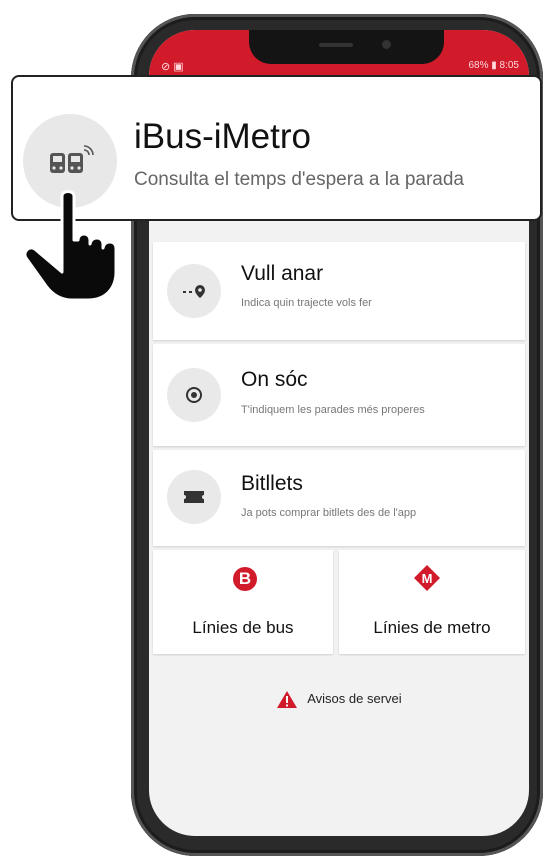 The height and width of the screenshot is (856, 543). I want to click on menu-item-title: Vull anar, so click(282, 273).